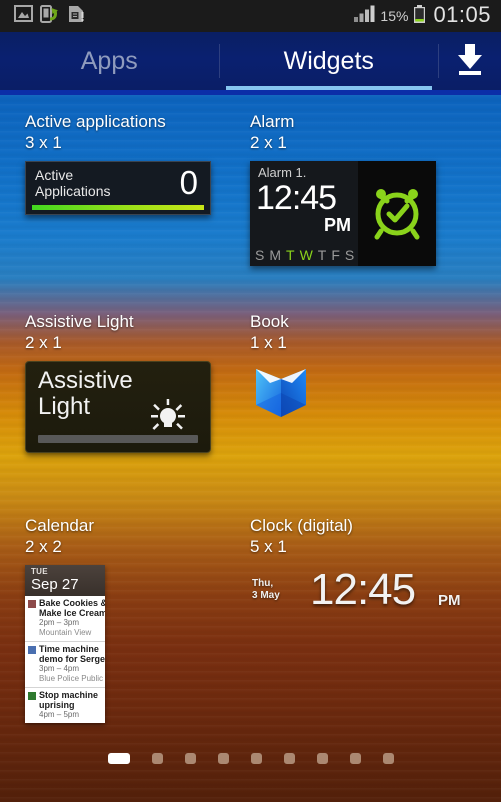 This screenshot has height=802, width=501. Describe the element at coordinates (73, 191) in the screenshot. I see `active-applications-label-line2: Applications` at that location.